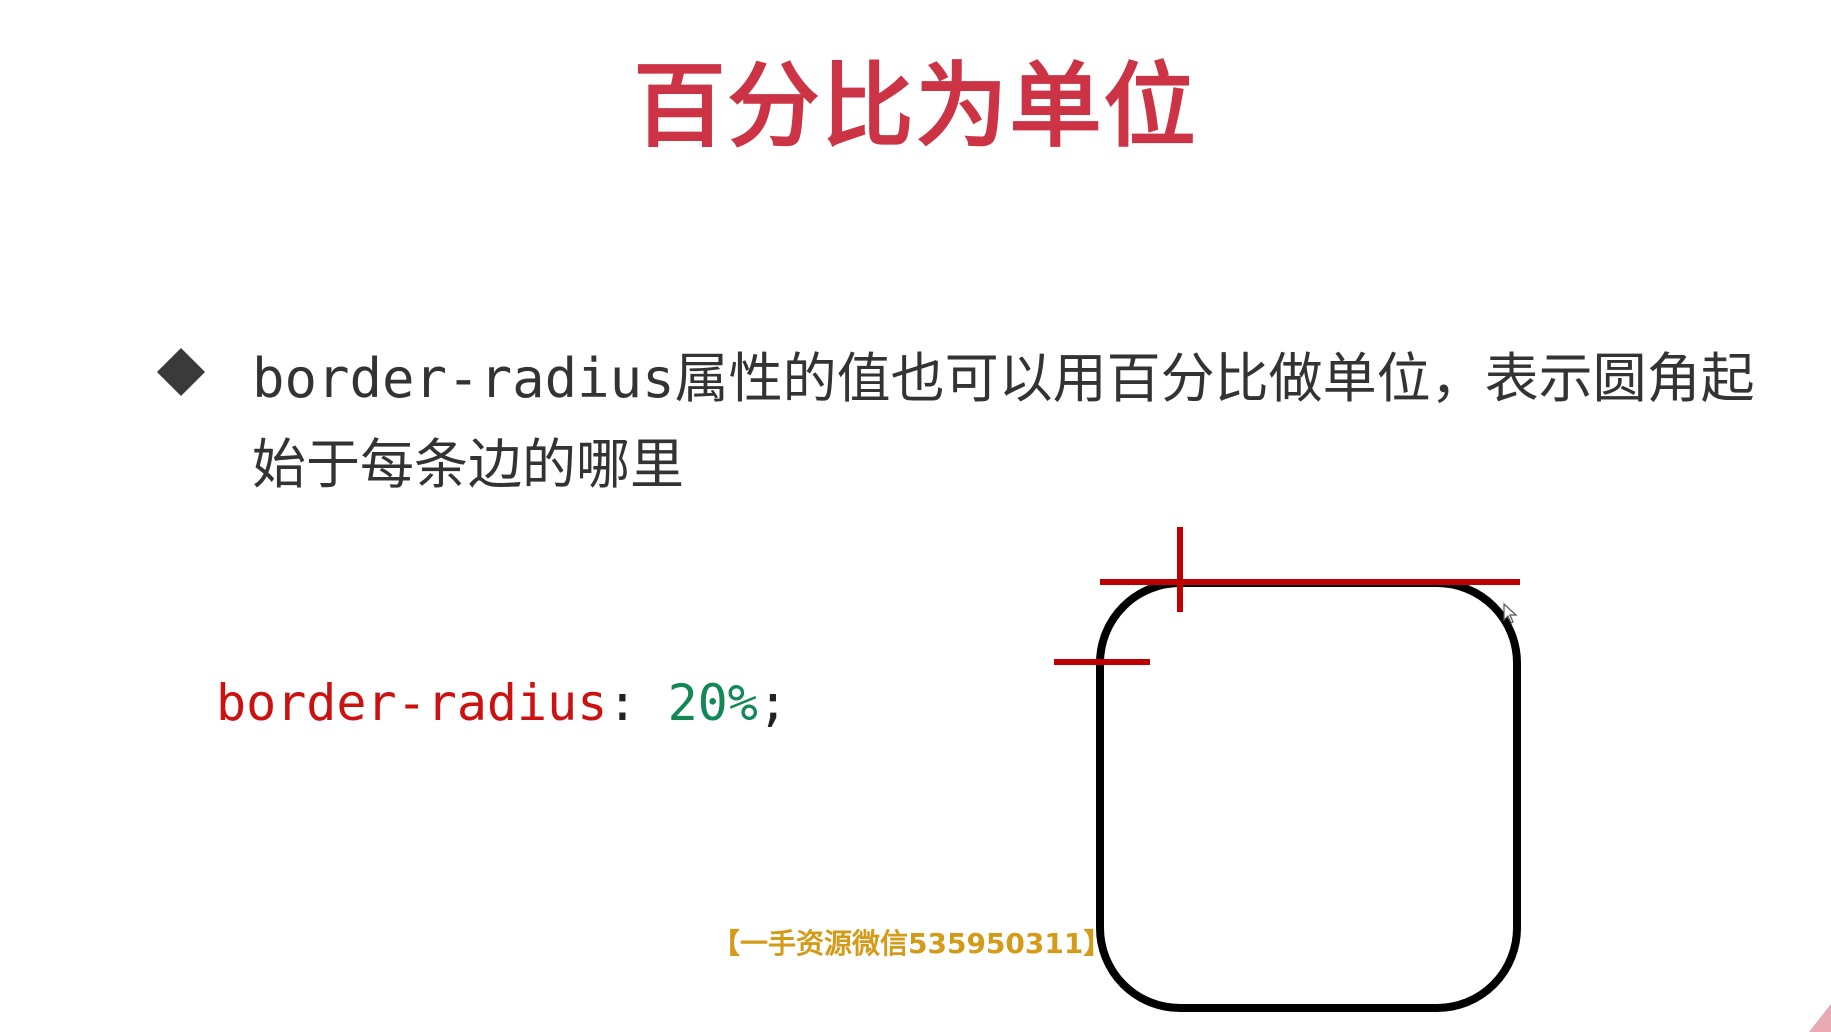 Image resolution: width=1831 pixels, height=1032 pixels. Describe the element at coordinates (412, 703) in the screenshot. I see `code-property: border-radius` at that location.